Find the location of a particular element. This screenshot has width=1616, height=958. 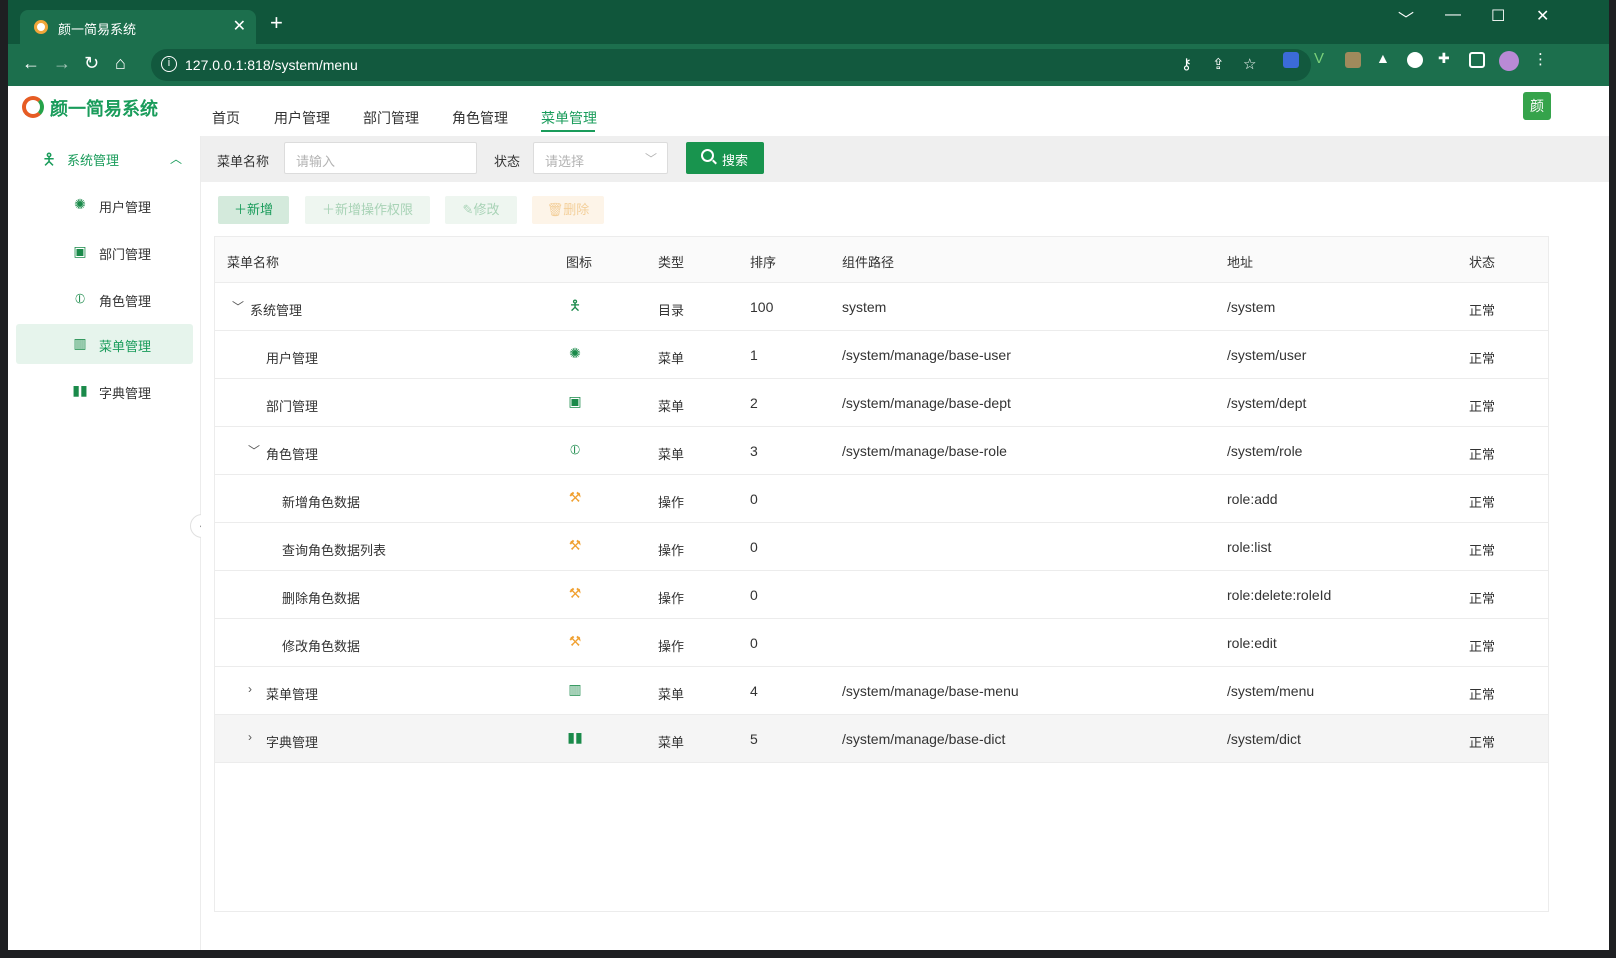

archive-icon: ▣ is located at coordinates (575, 401).